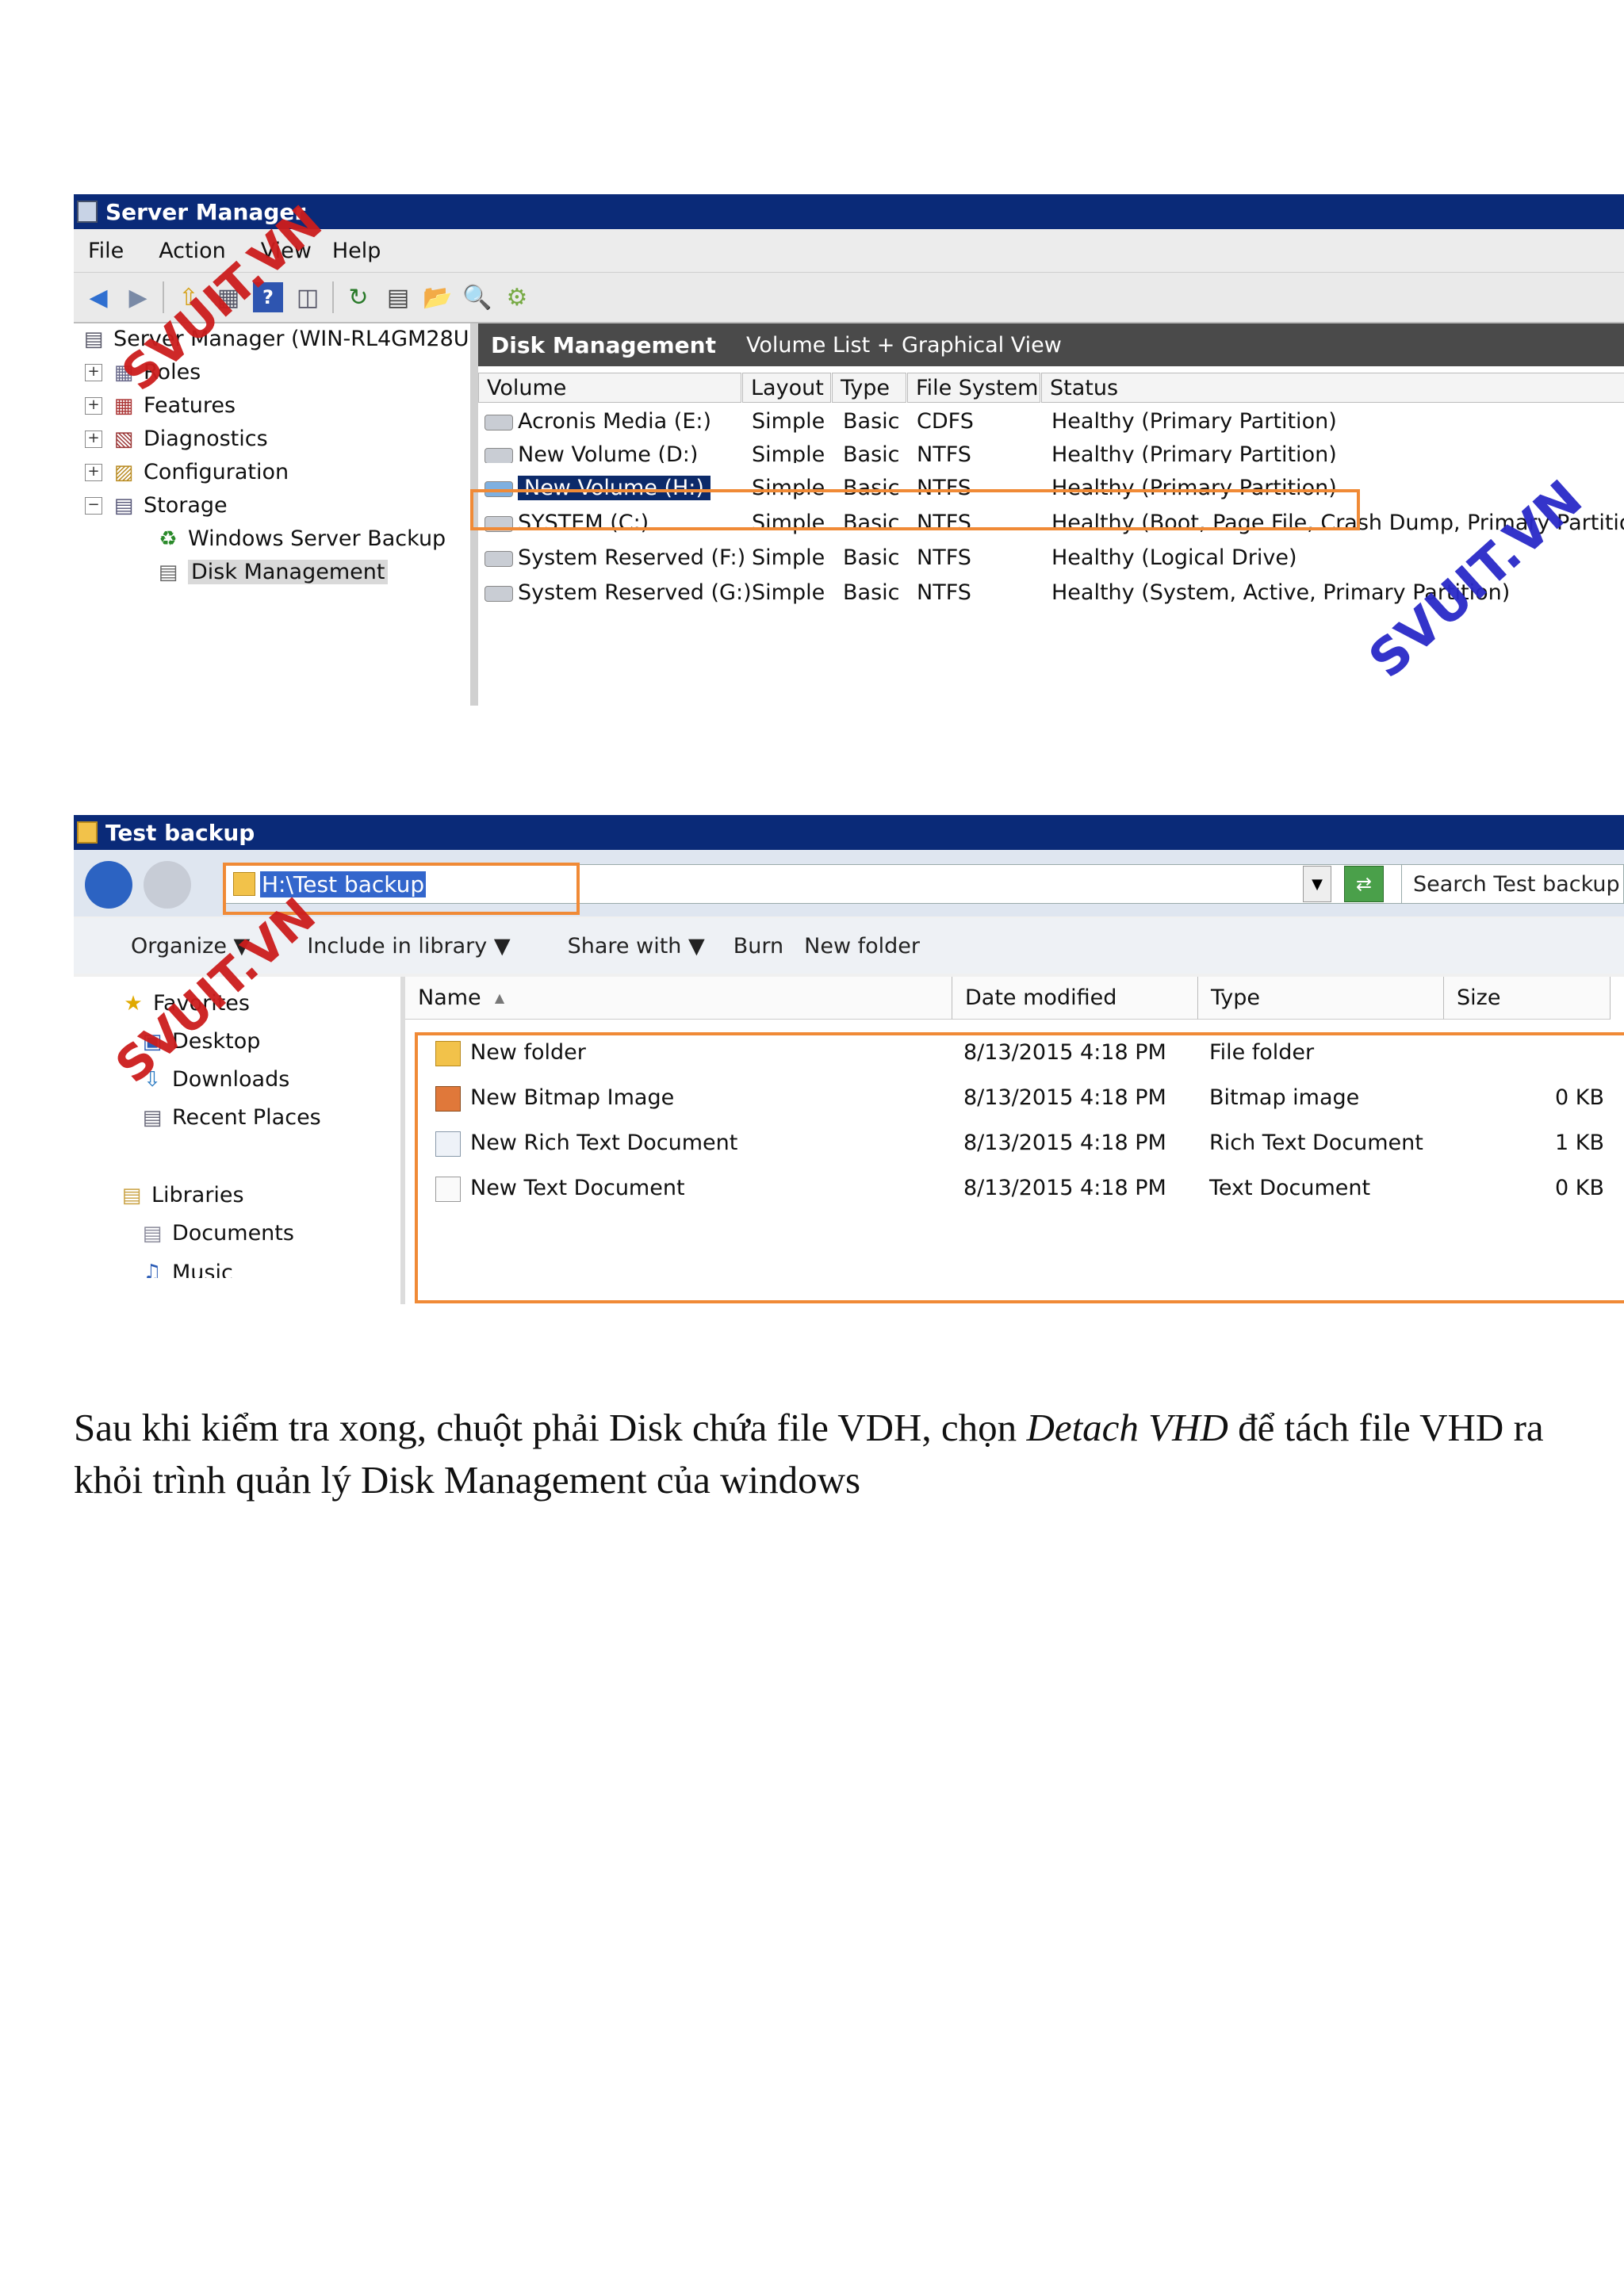  Describe the element at coordinates (915, 510) in the screenshot. I see `highlight-box-volume-h` at that location.